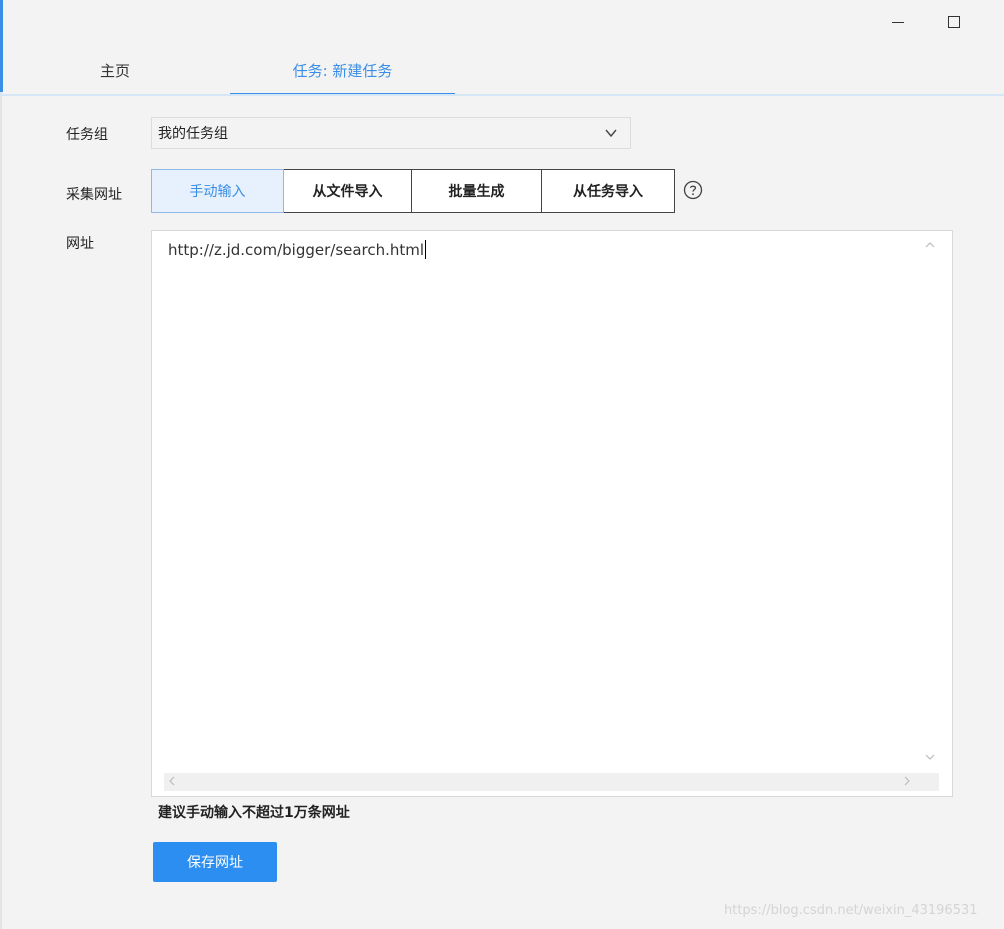  Describe the element at coordinates (502, 95) in the screenshot. I see `tab-divider` at that location.